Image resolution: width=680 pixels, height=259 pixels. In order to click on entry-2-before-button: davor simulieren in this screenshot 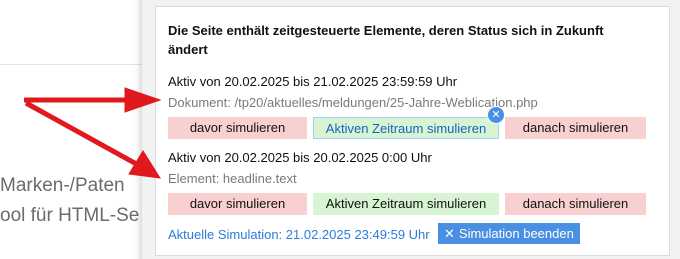, I will do `click(237, 204)`.